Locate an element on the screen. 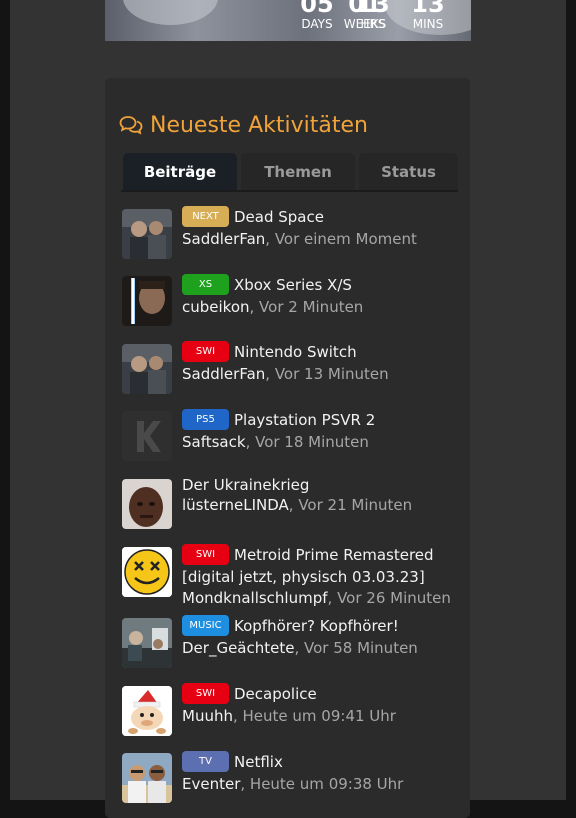 This screenshot has height=818, width=576. panel-title-text: Neueste Aktivitäten is located at coordinates (259, 125).